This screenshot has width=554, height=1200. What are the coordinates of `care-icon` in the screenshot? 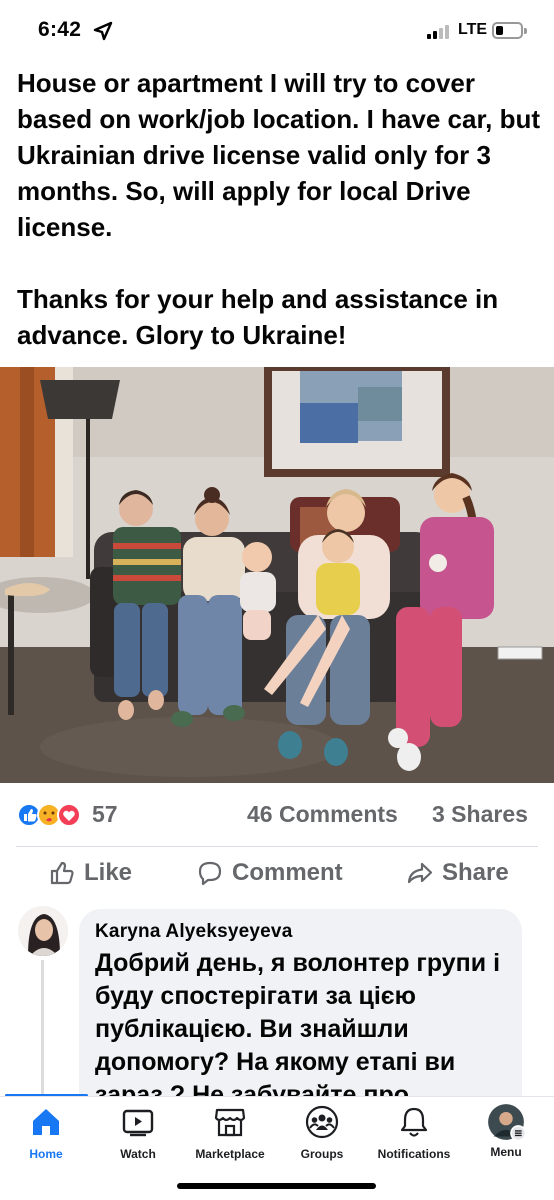 It's located at (49, 815).